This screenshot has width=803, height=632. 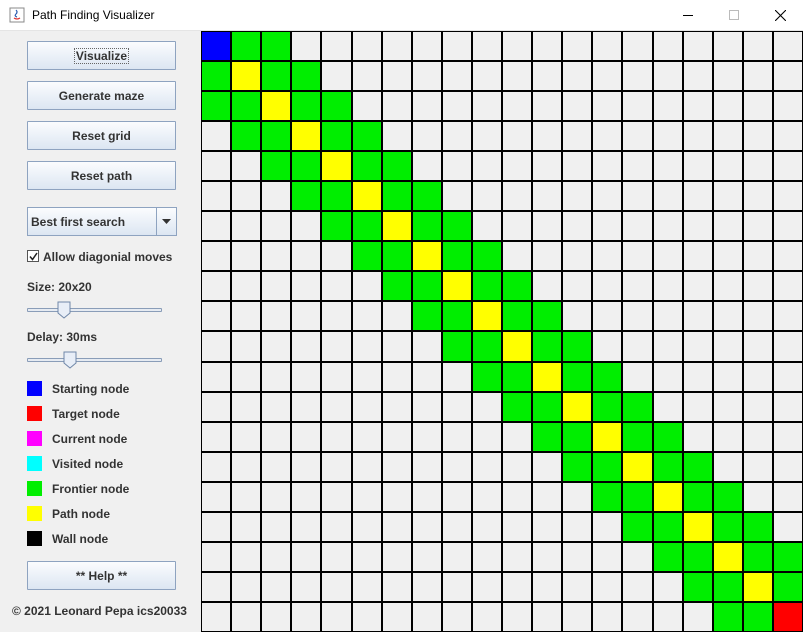 I want to click on grid-cell-start, so click(x=216, y=46).